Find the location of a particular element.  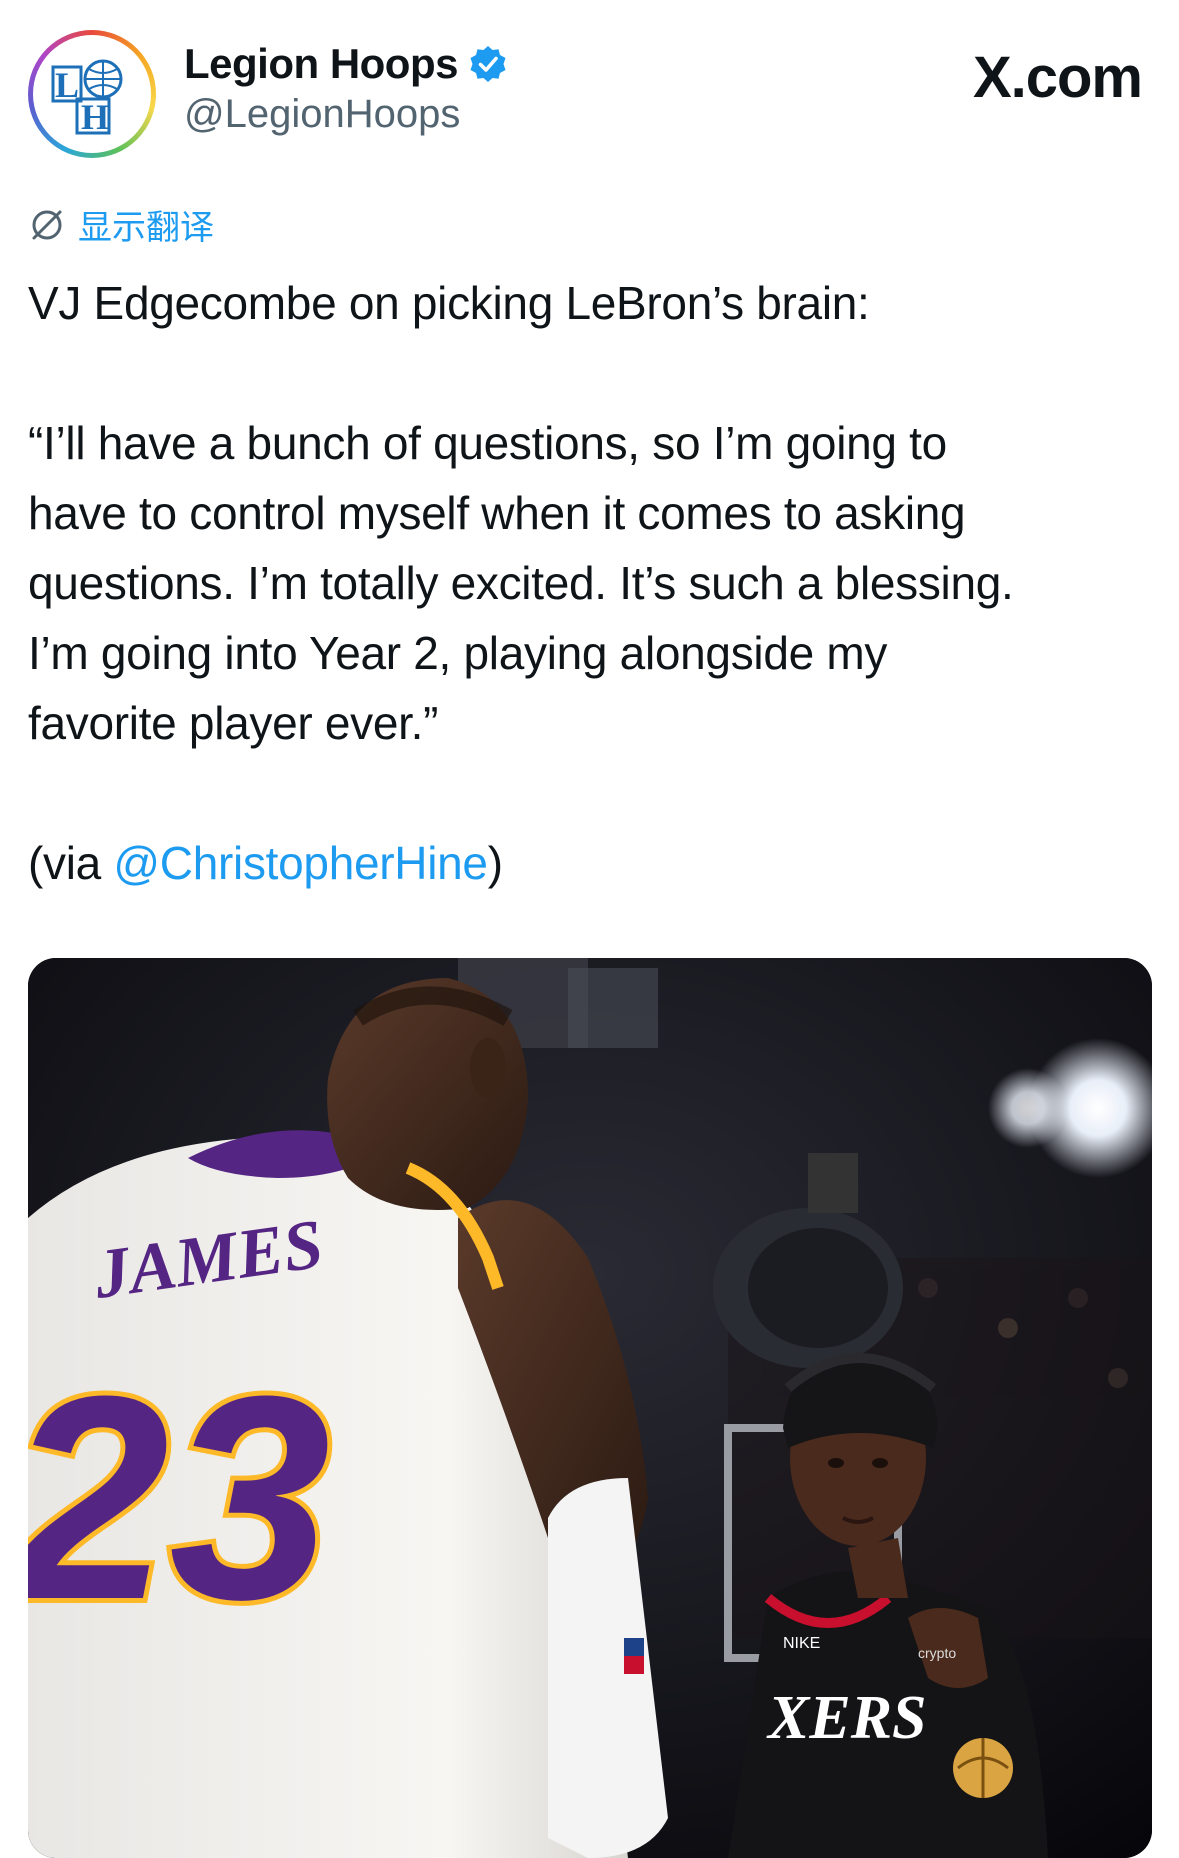

via-prefix: (via is located at coordinates (71, 863).